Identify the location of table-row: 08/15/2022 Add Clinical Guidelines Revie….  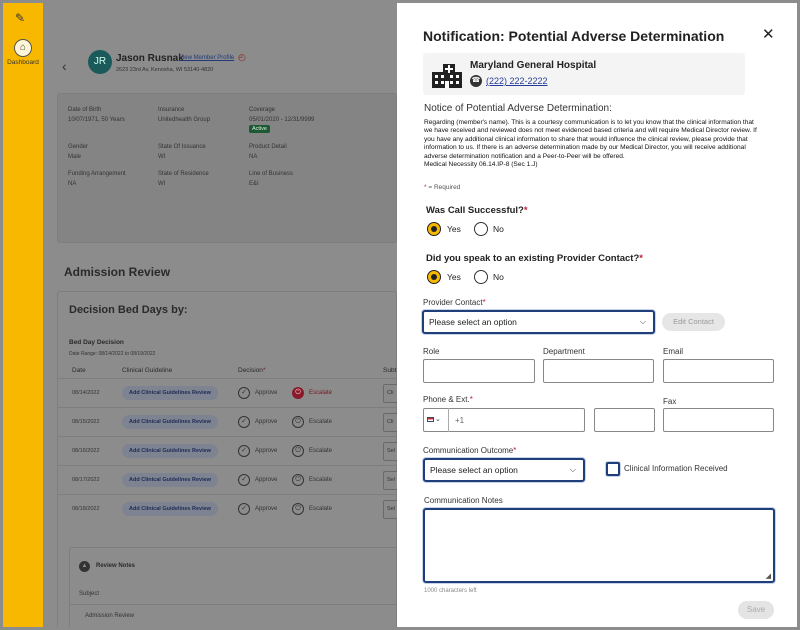
(227, 421).